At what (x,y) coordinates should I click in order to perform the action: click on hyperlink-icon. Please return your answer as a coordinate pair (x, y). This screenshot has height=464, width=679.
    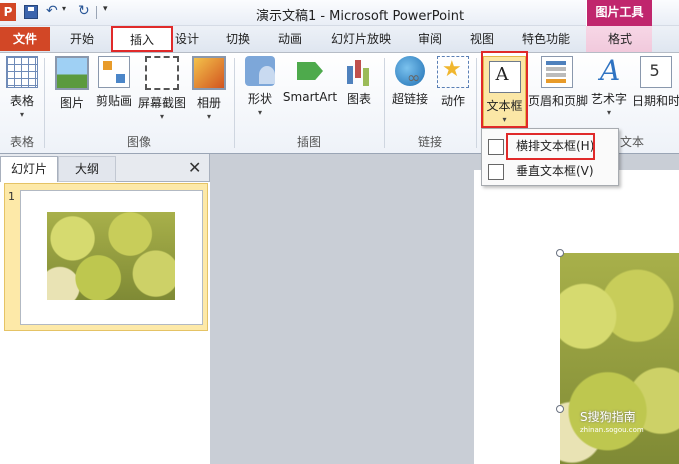
    Looking at the image, I should click on (410, 71).